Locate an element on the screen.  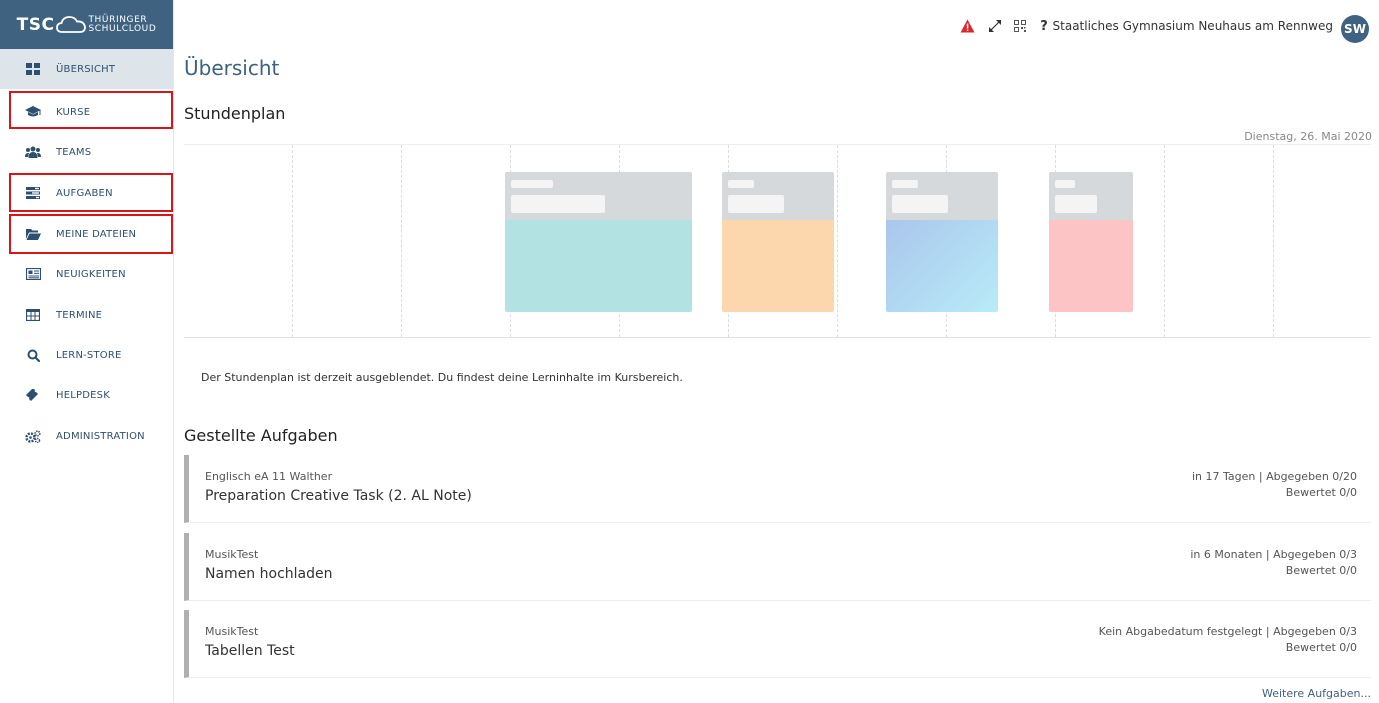
qr-code-icon is located at coordinates (1020, 26).